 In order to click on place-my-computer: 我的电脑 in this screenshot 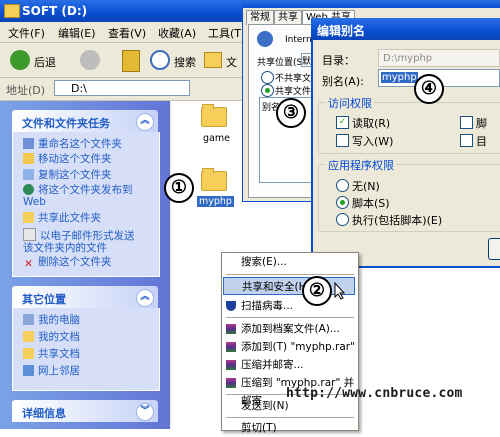, I will do `click(51, 320)`.